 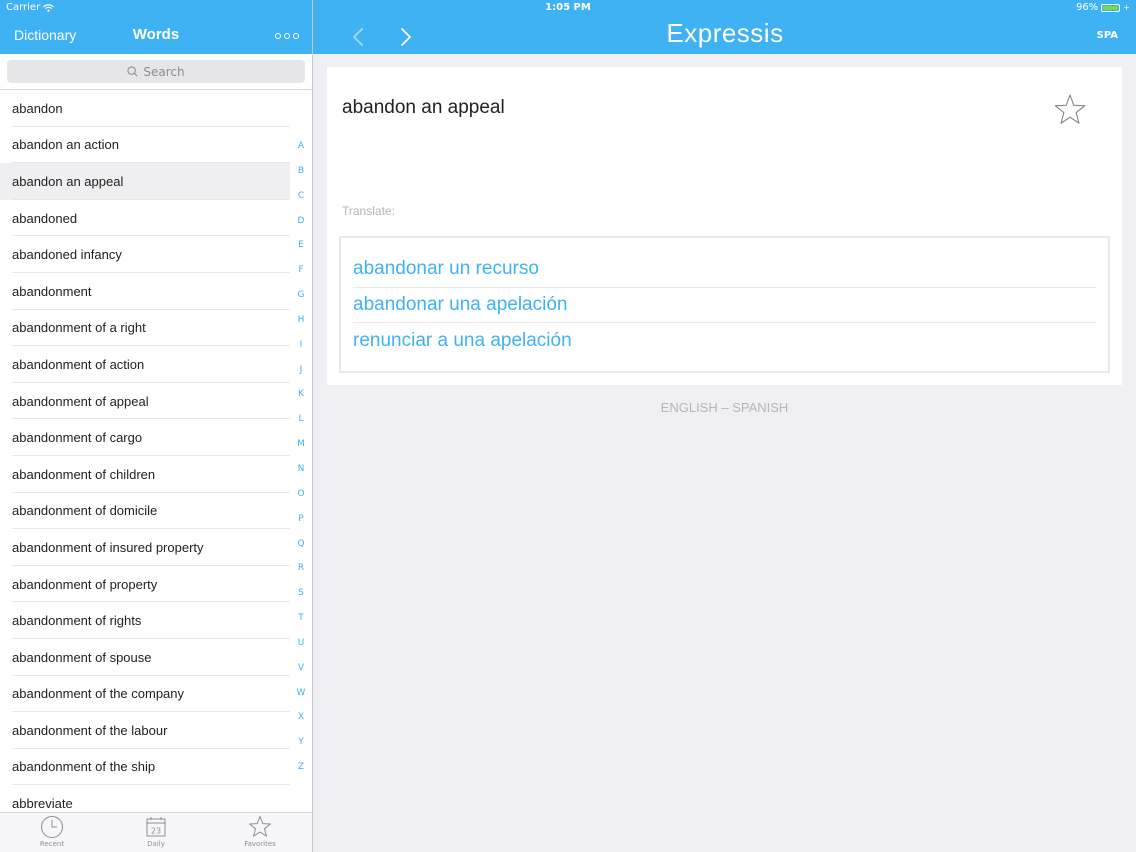 What do you see at coordinates (145, 474) in the screenshot?
I see `word-list-item: abandonment of children` at bounding box center [145, 474].